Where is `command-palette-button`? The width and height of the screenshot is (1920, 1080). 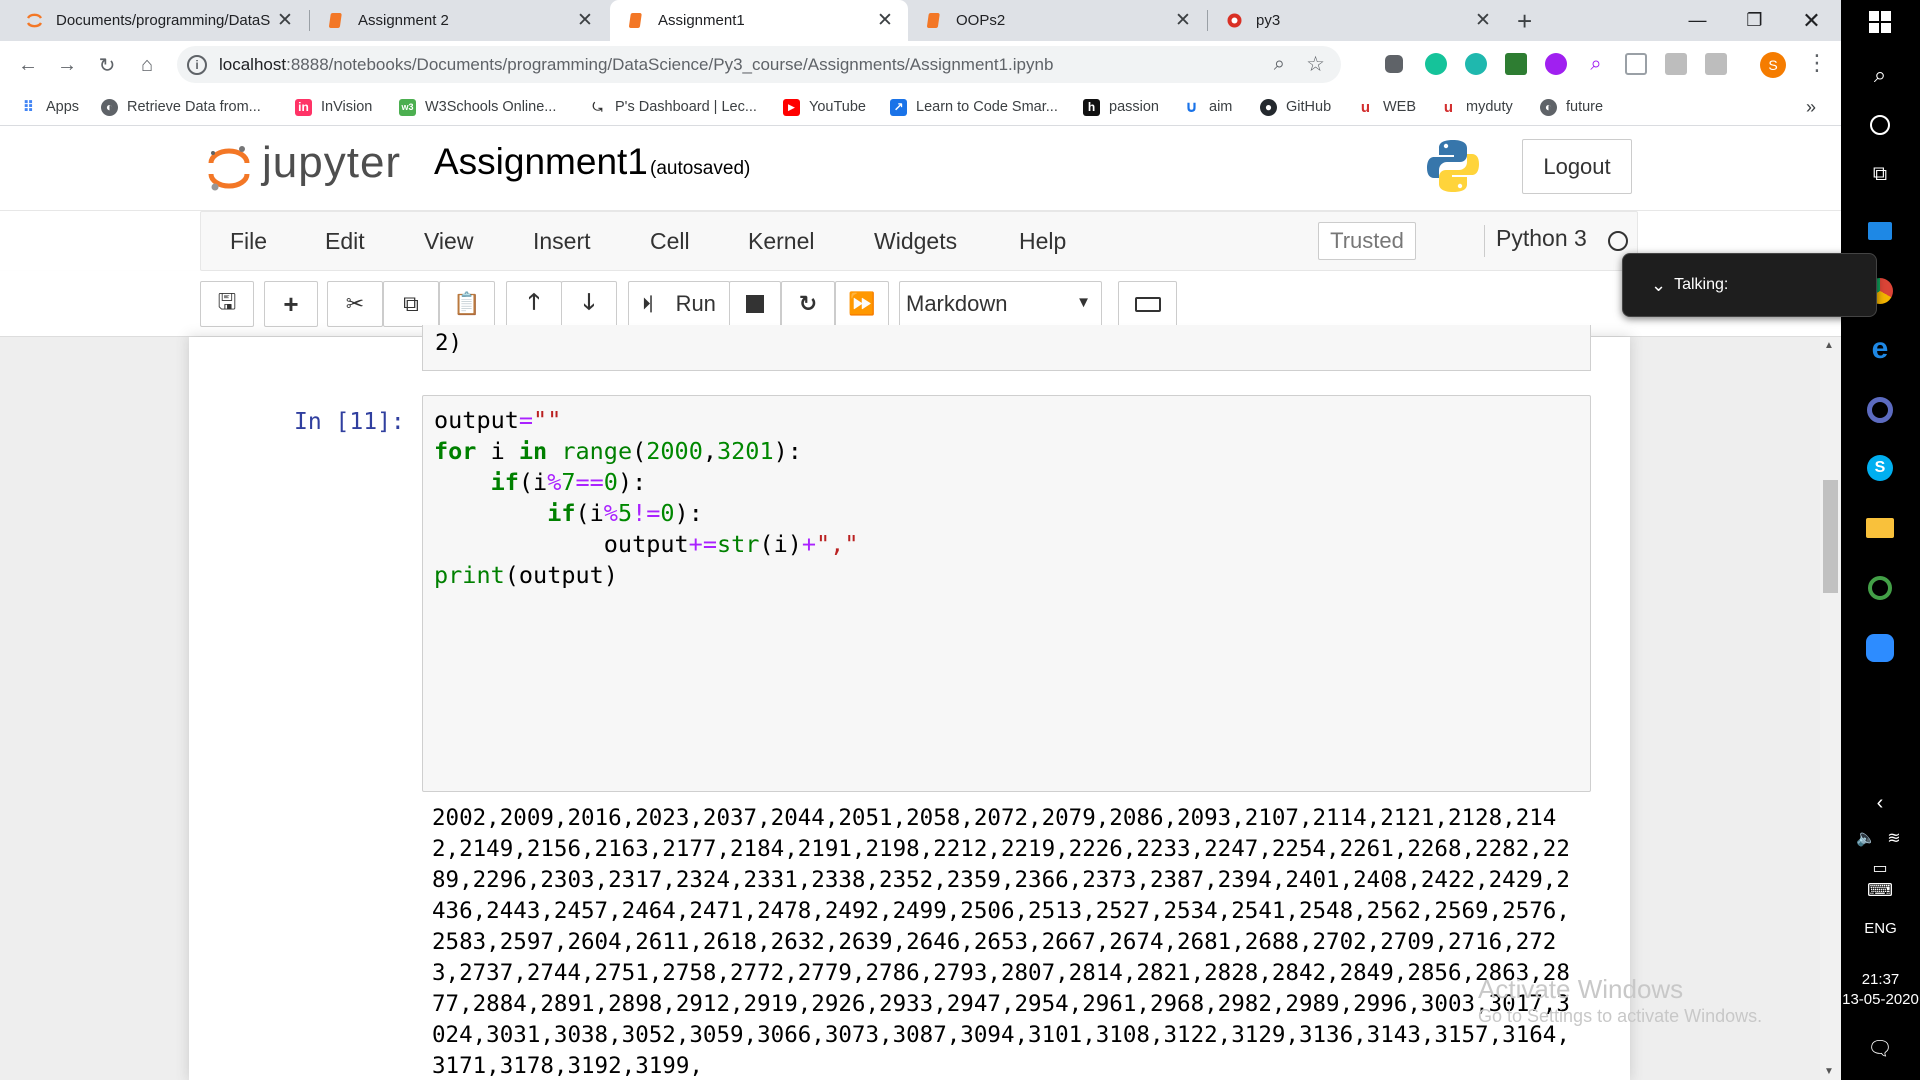
command-palette-button is located at coordinates (1147, 304).